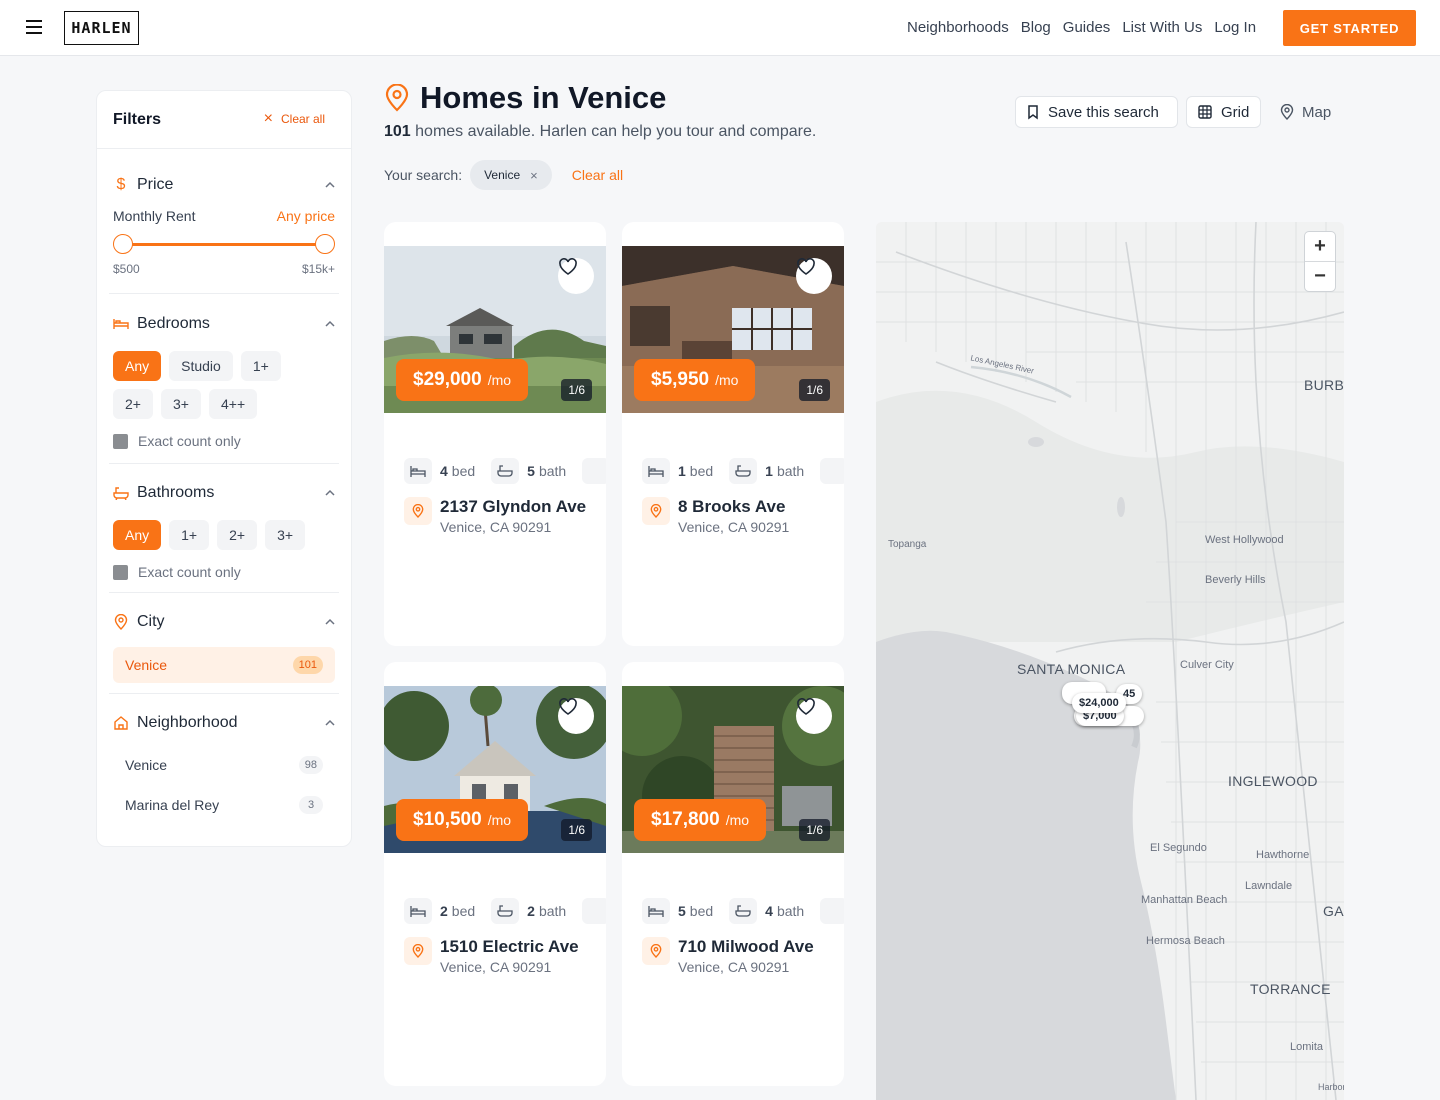  I want to click on harlen-logo: HARLEN, so click(101, 28).